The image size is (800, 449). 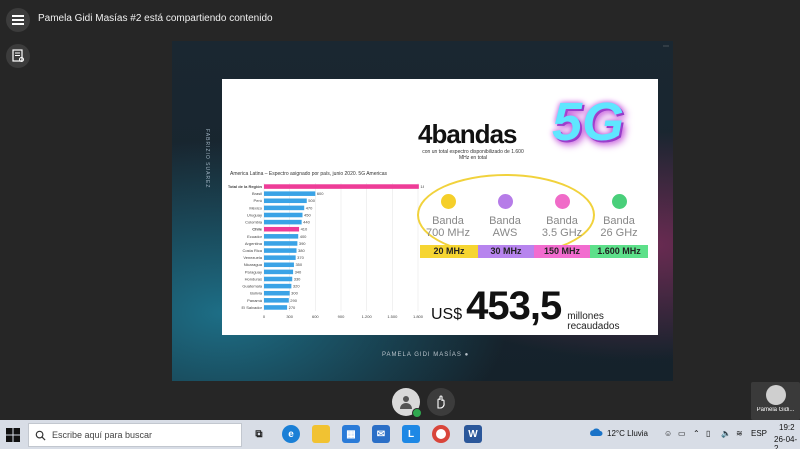 What do you see at coordinates (627, 433) in the screenshot?
I see `weather-text: 12°C Lluvia` at bounding box center [627, 433].